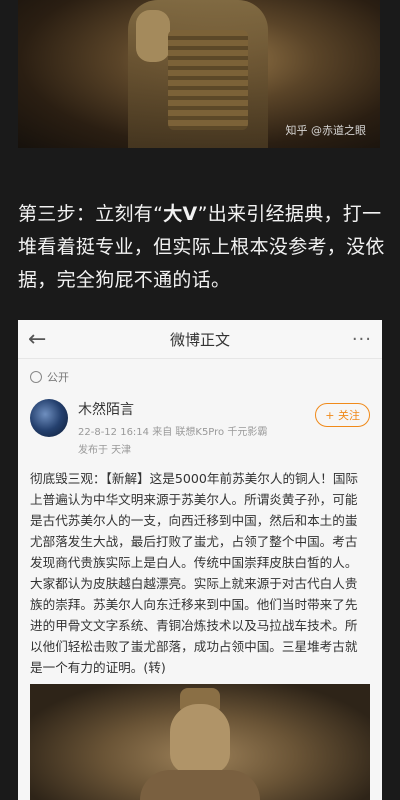 The width and height of the screenshot is (400, 800). I want to click on post-statue-image, so click(200, 742).